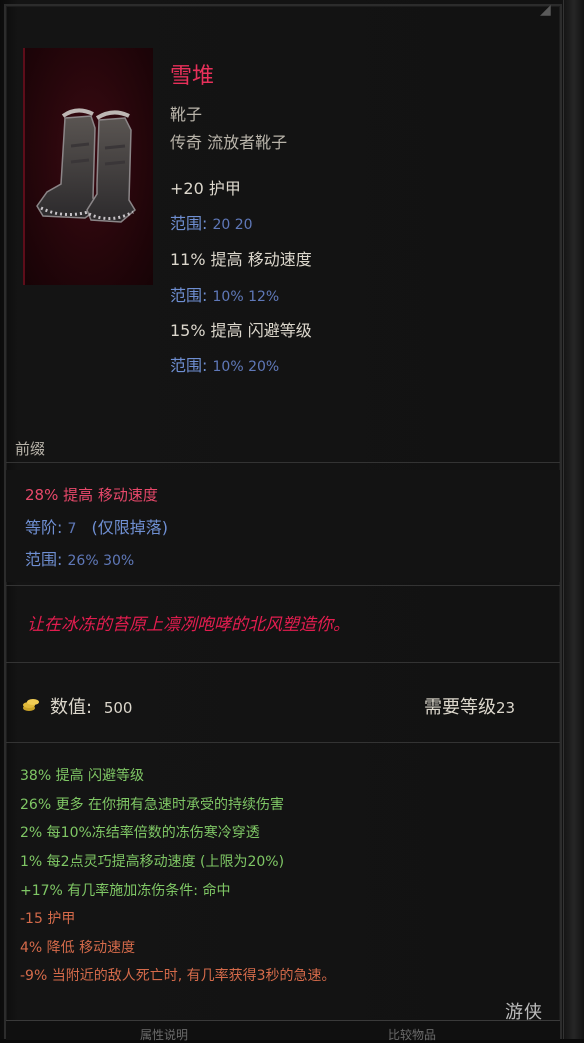 Image resolution: width=584 pixels, height=1043 pixels. What do you see at coordinates (91, 495) in the screenshot?
I see `prefix-affix: 28% 提高 移动速度` at bounding box center [91, 495].